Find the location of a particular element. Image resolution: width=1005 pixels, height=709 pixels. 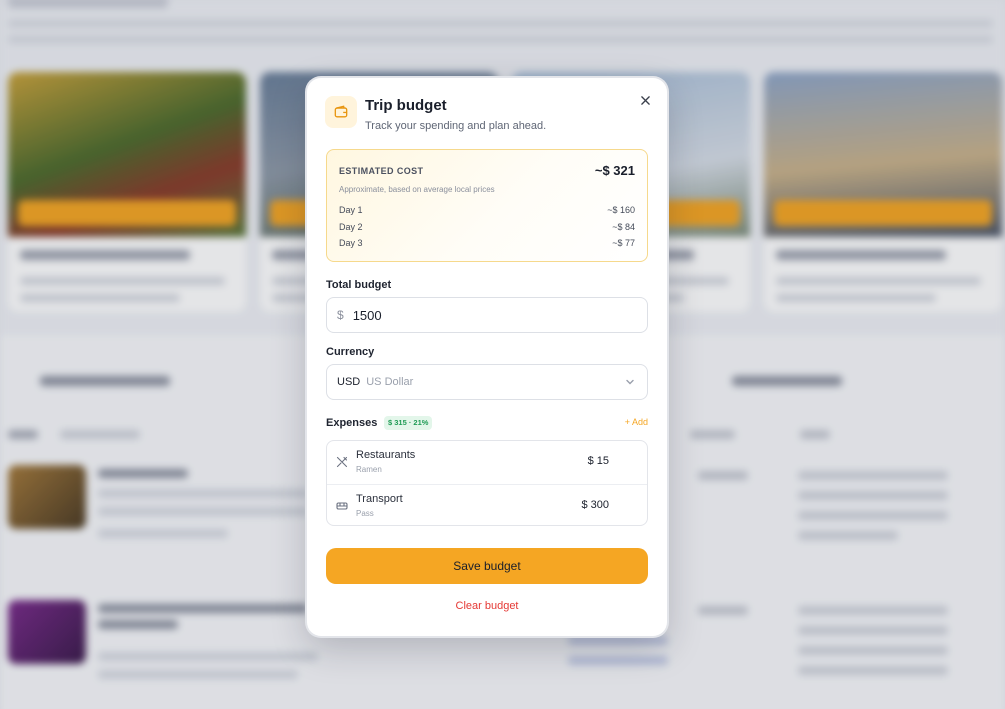

currency-prefix: $ is located at coordinates (340, 315).